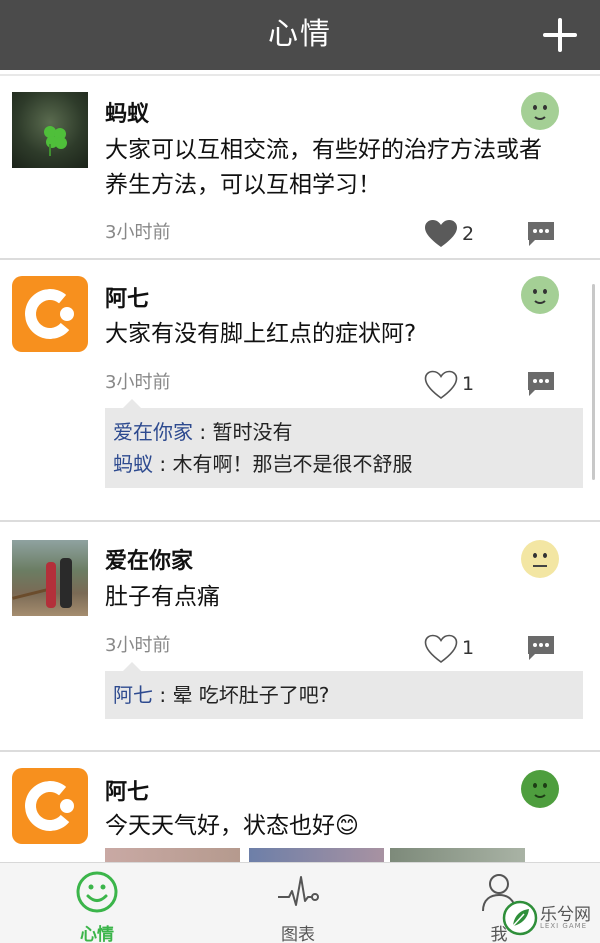  What do you see at coordinates (593, 382) in the screenshot?
I see `scrollbar` at bounding box center [593, 382].